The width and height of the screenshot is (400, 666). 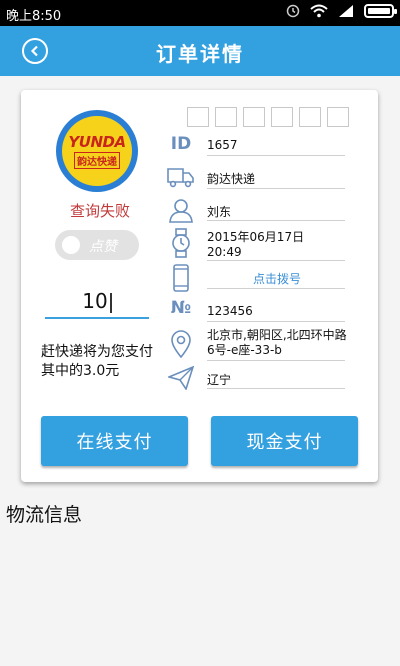 I want to click on title-bar: 订单详情, so click(x=200, y=51).